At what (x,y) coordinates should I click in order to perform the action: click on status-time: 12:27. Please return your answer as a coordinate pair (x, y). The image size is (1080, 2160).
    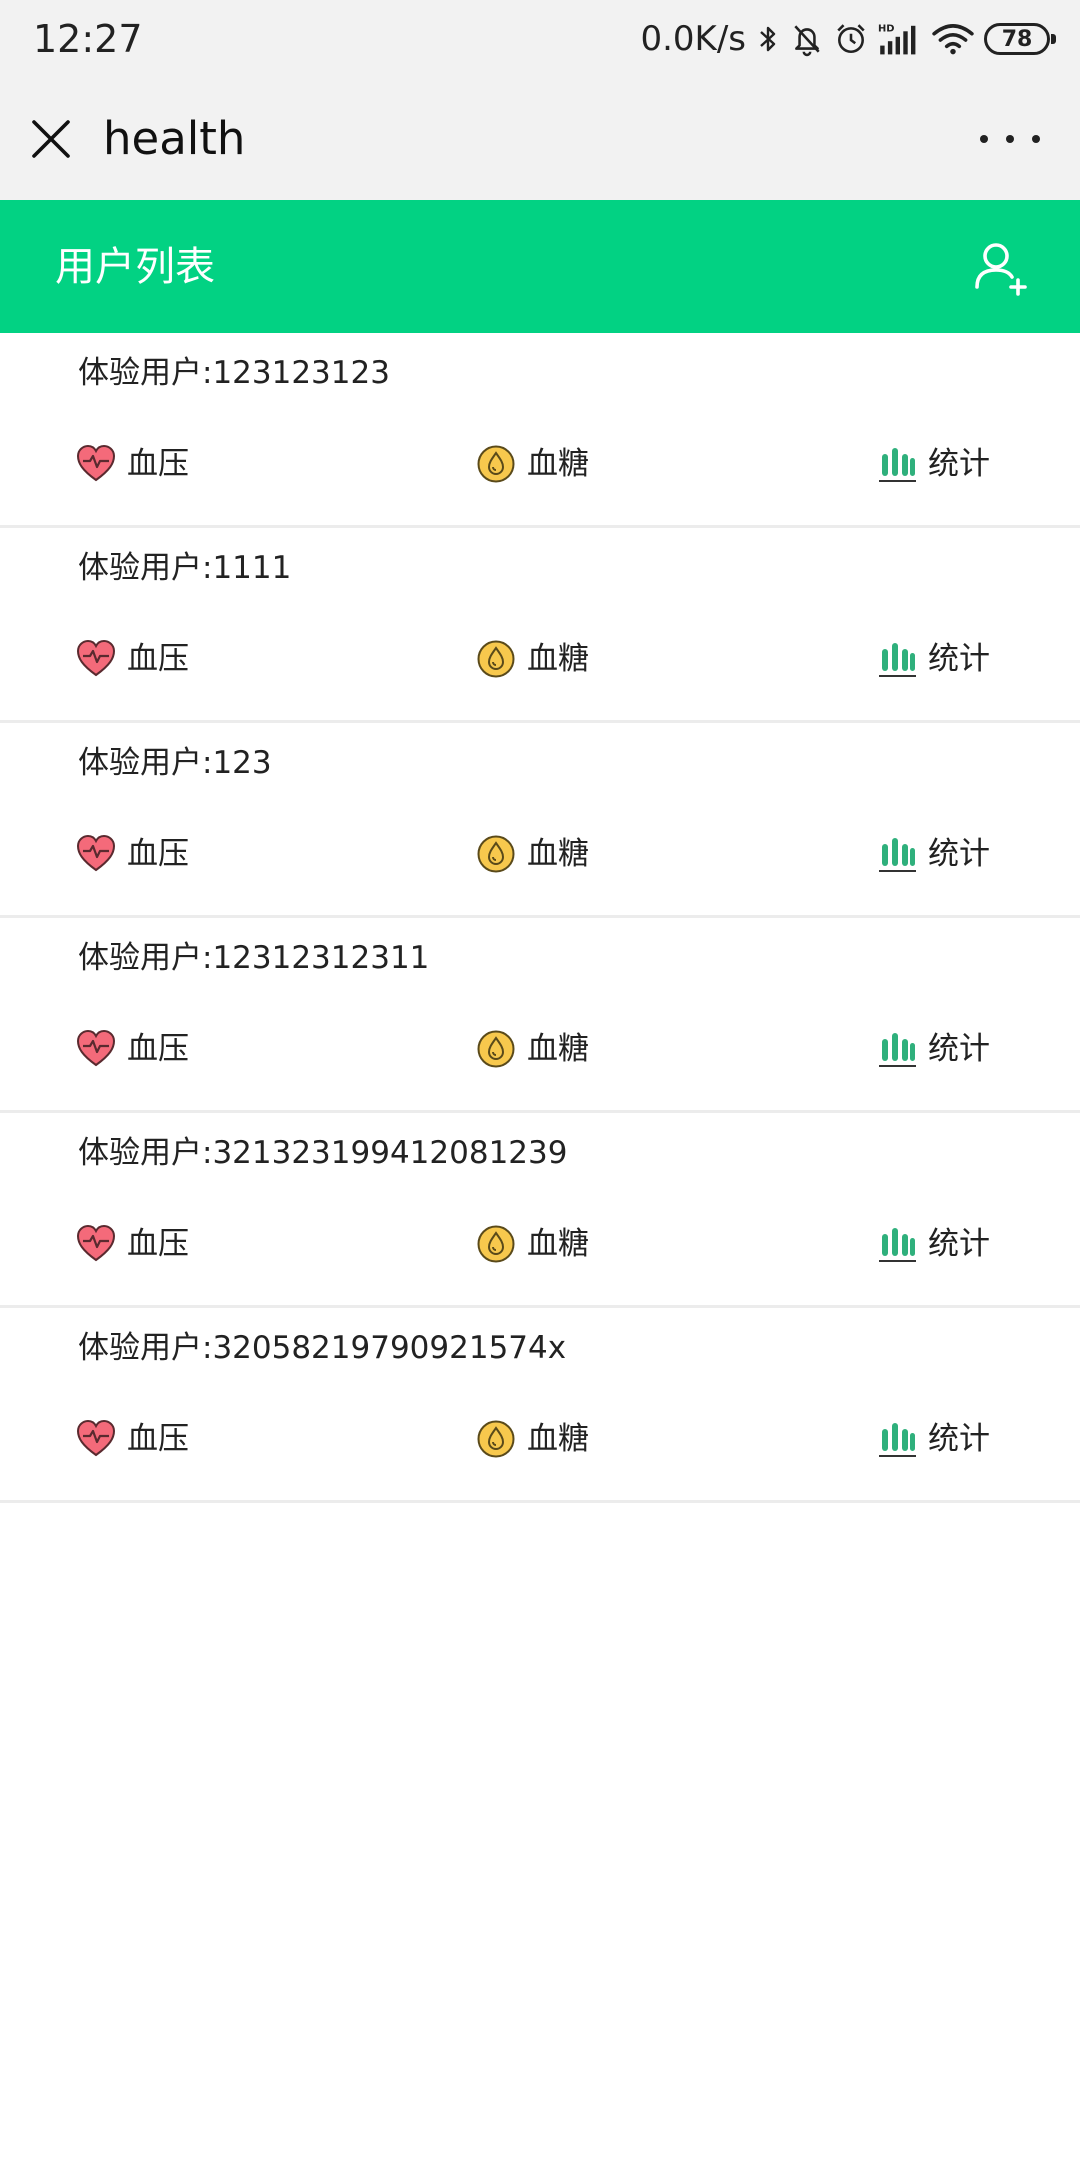
    Looking at the image, I should click on (88, 39).